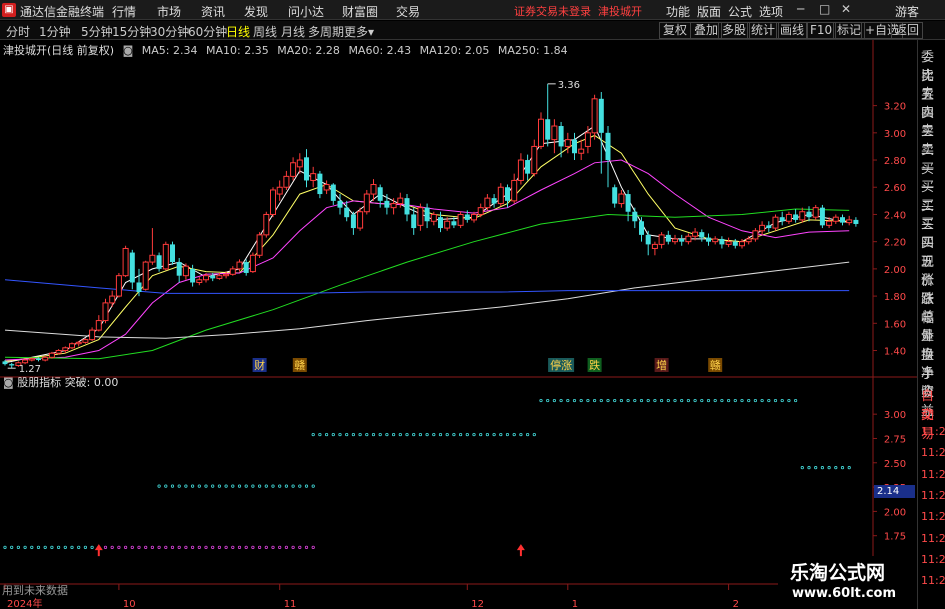 The height and width of the screenshot is (609, 945). Describe the element at coordinates (734, 30) in the screenshot. I see `duogu-button: 多股` at that location.